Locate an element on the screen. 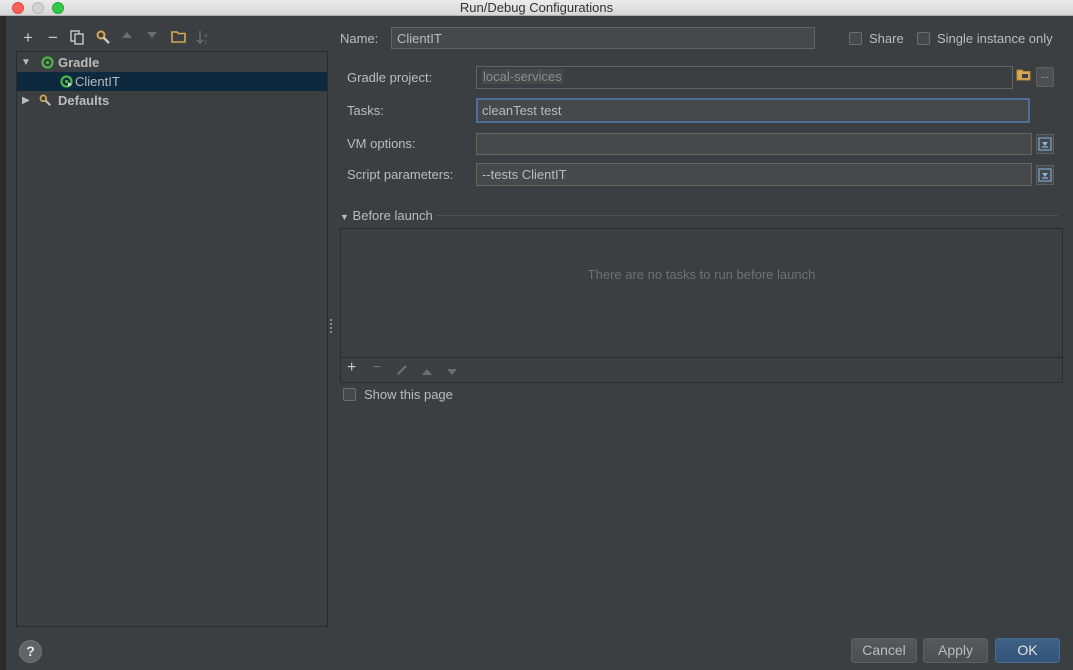 This screenshot has height=670, width=1073. vm-options-field is located at coordinates (754, 144).